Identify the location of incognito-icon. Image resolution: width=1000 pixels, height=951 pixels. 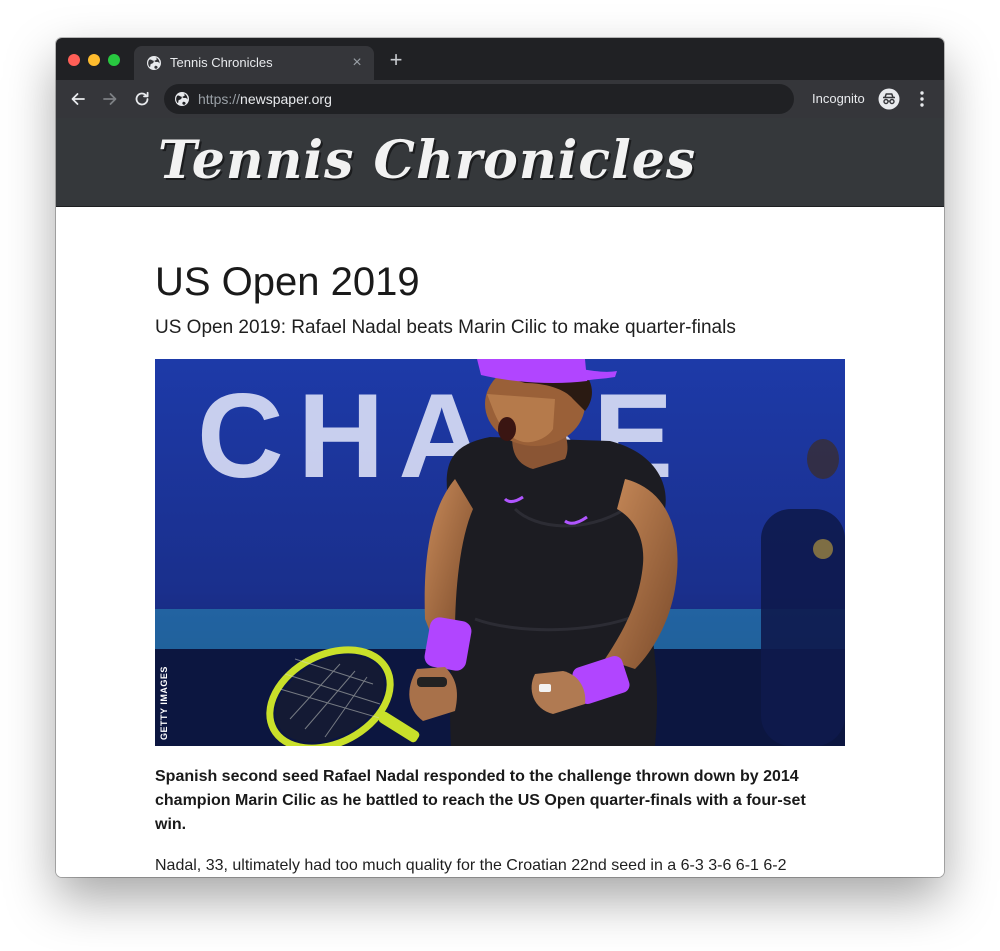
(889, 99).